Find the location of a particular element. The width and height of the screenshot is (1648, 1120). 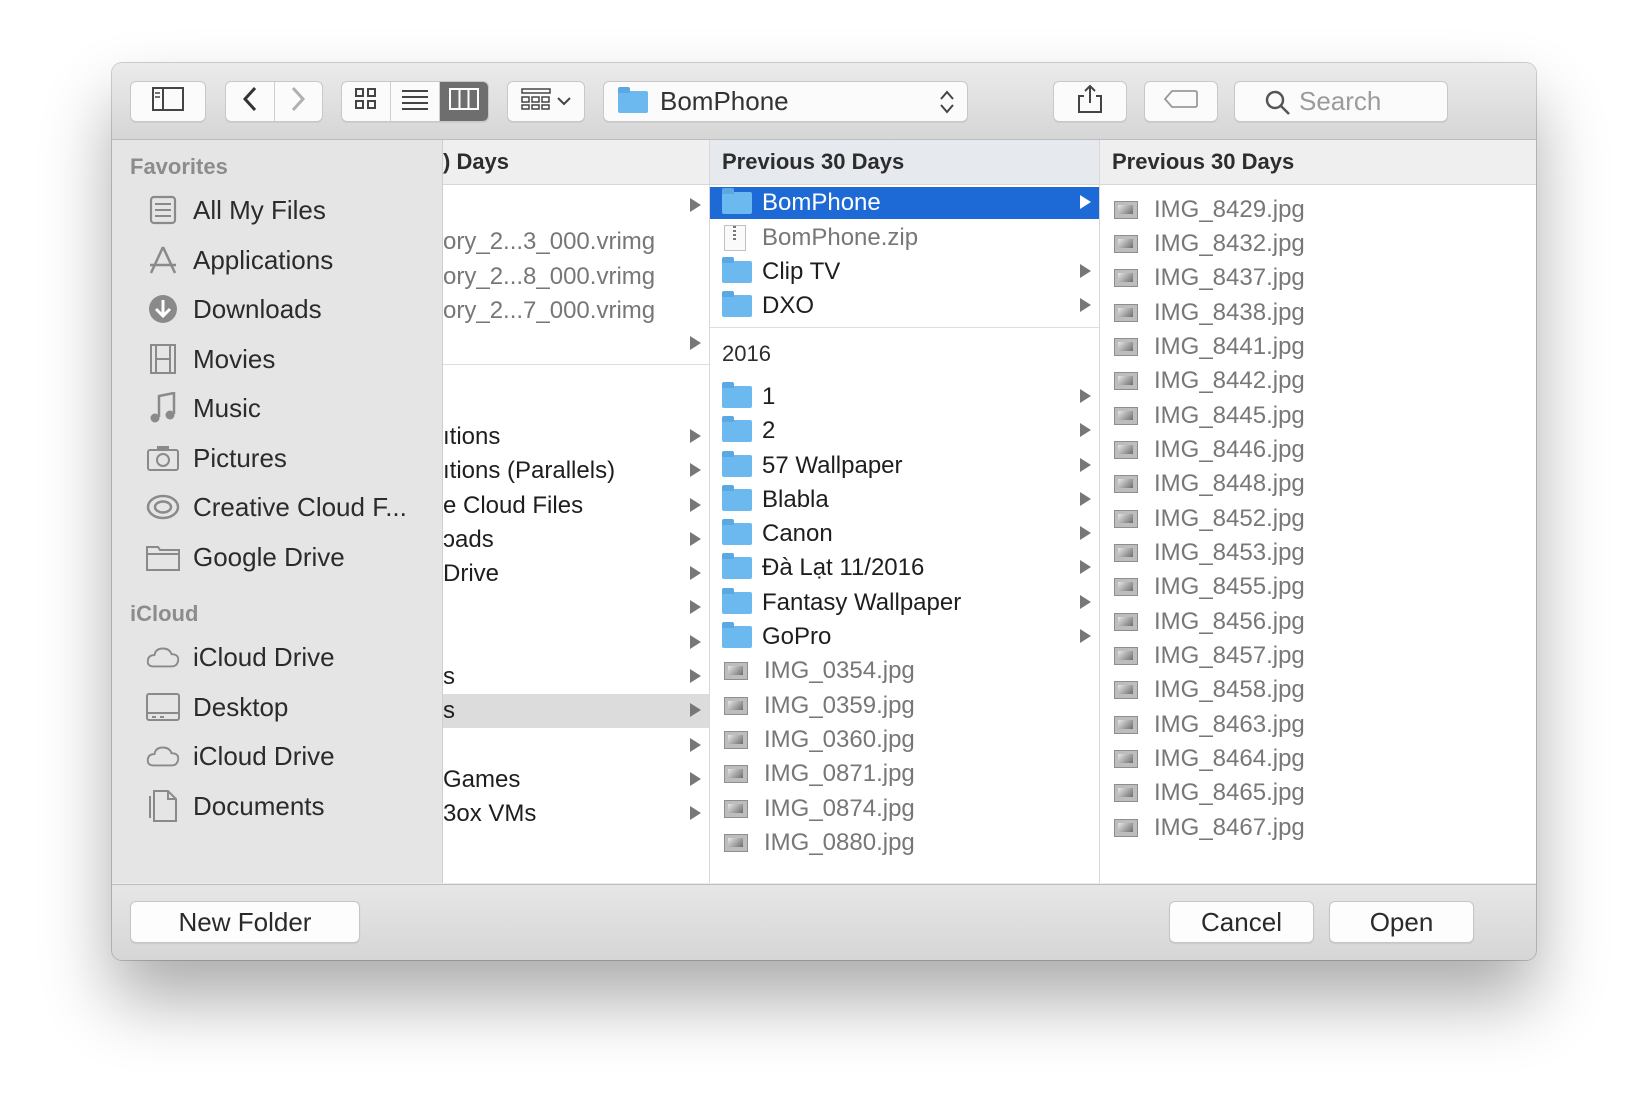

list-item: IMG_8456.jpg is located at coordinates (1318, 622).